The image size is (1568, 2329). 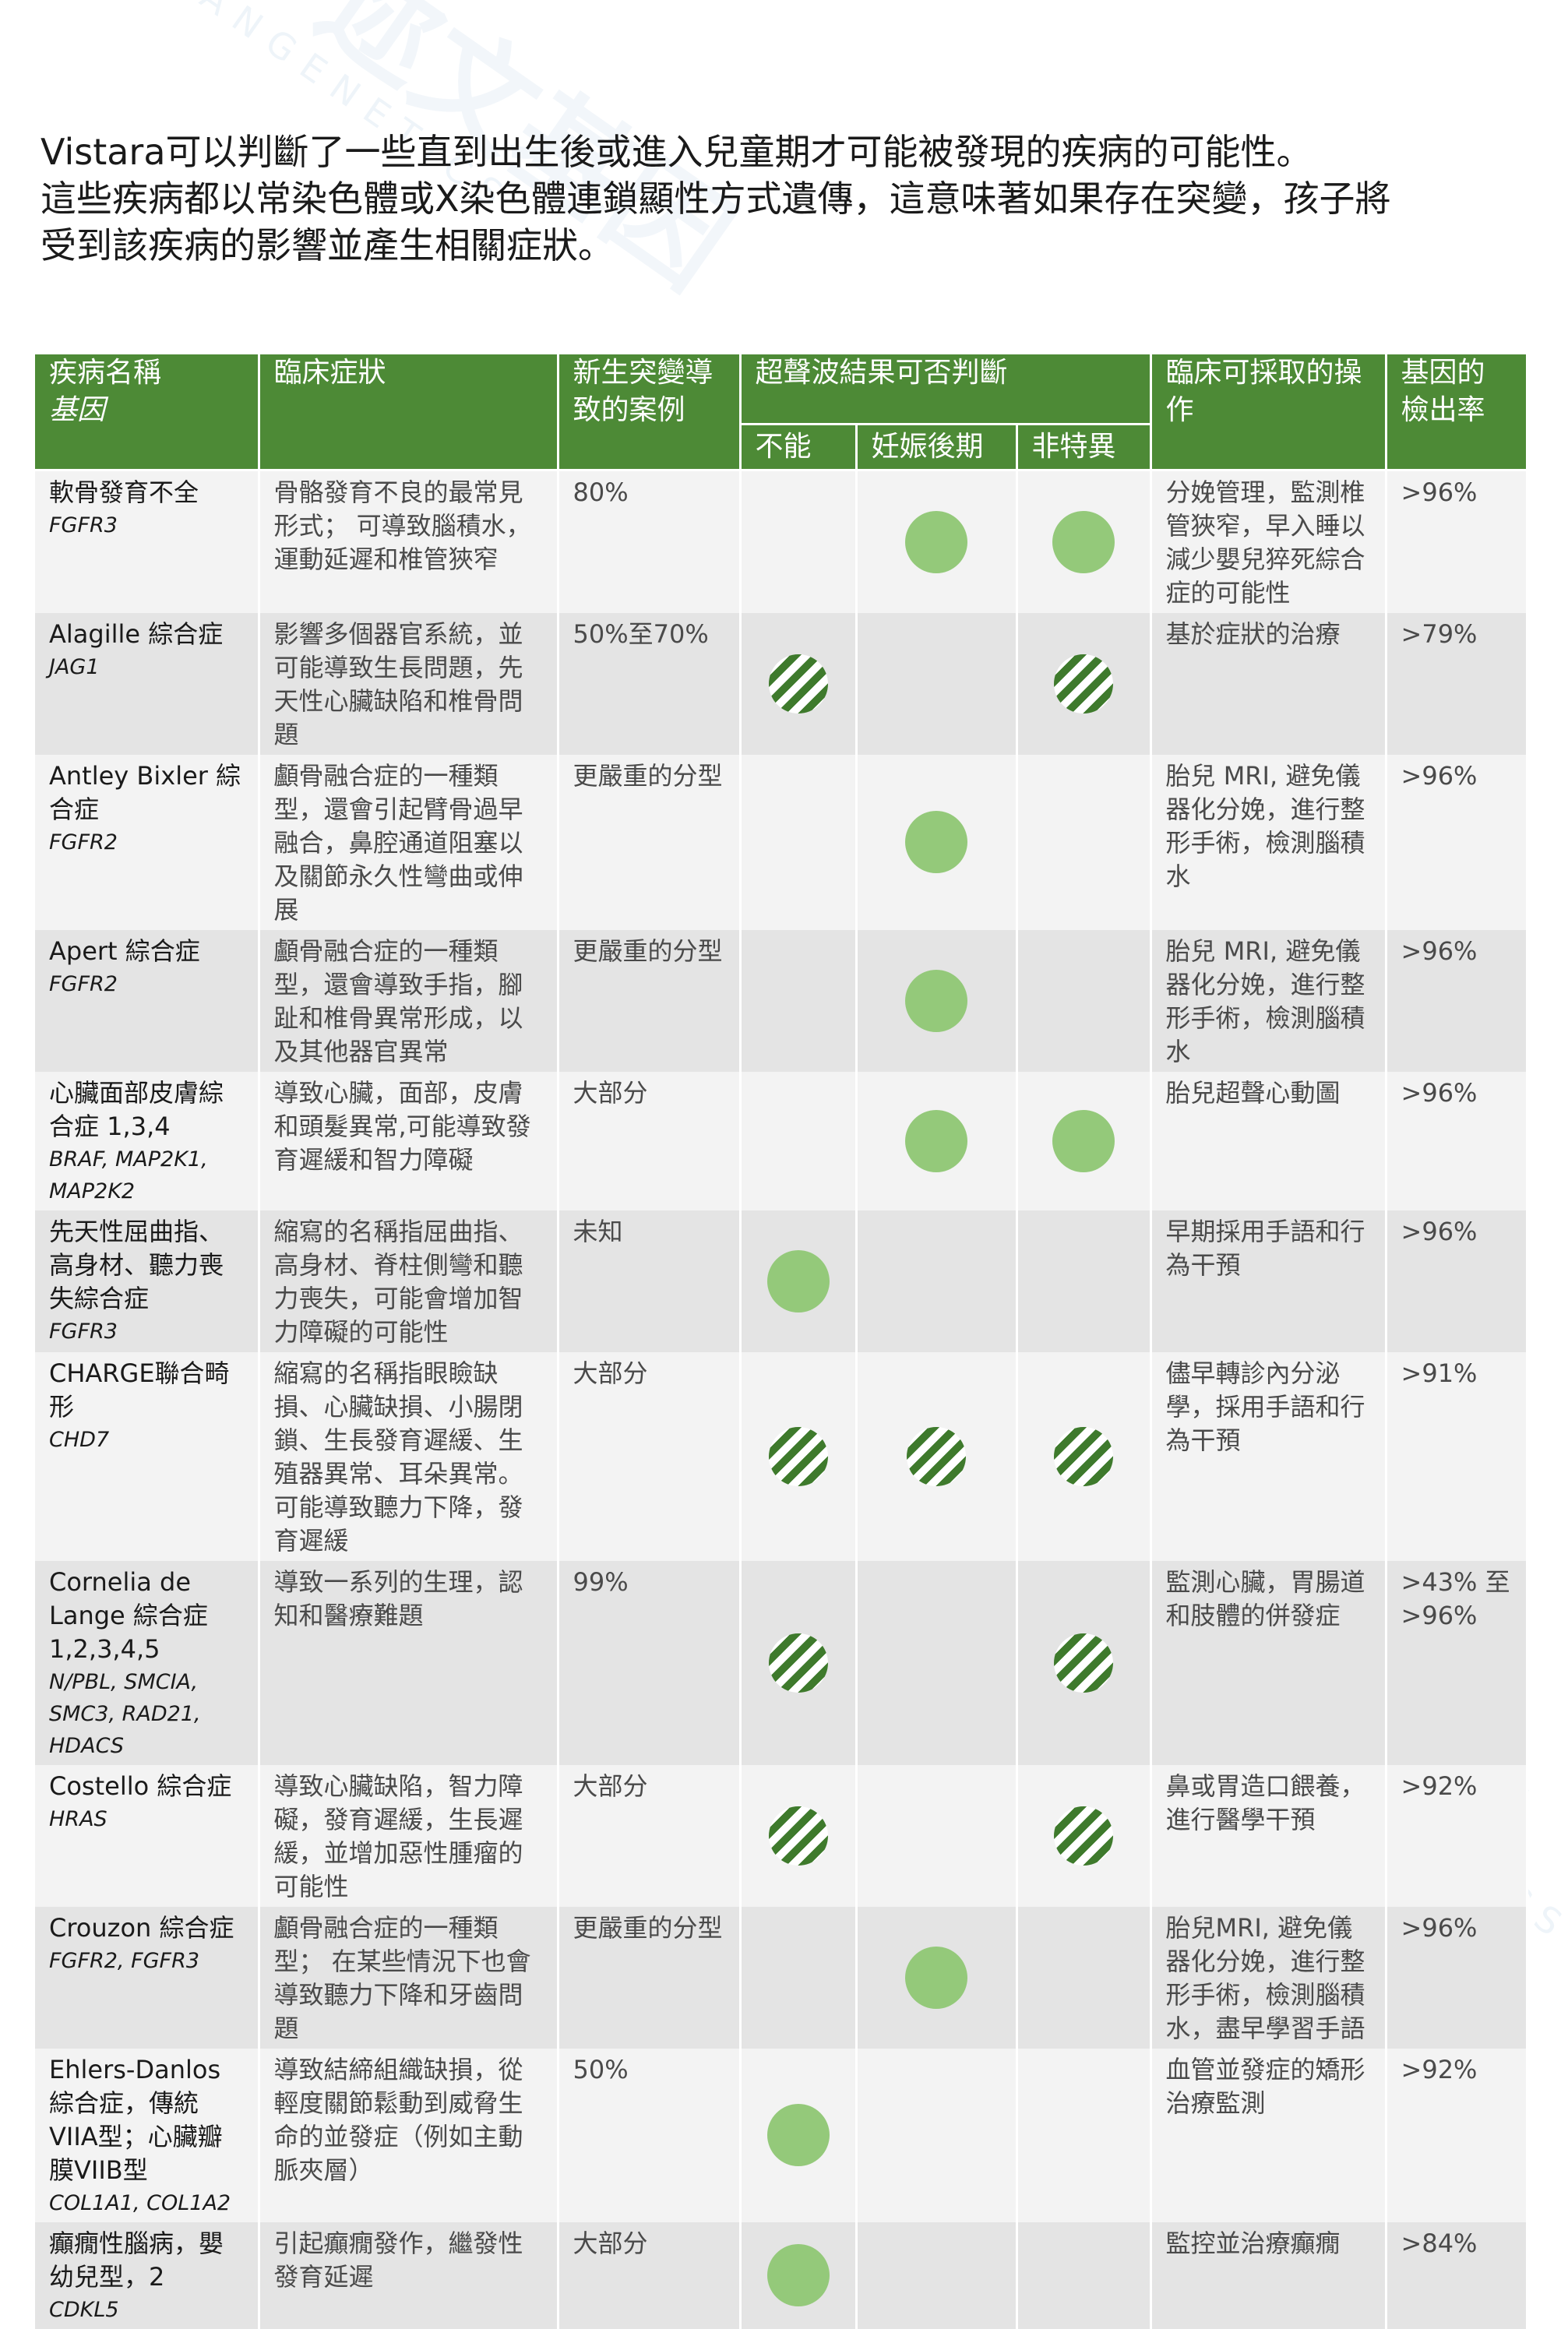 What do you see at coordinates (409, 842) in the screenshot?
I see `symptoms-cell: 顱骨融合症的一種類型，還會引起臂骨過早融合，鼻腔通道阻塞以及關節永久性彎曲或伸展` at bounding box center [409, 842].